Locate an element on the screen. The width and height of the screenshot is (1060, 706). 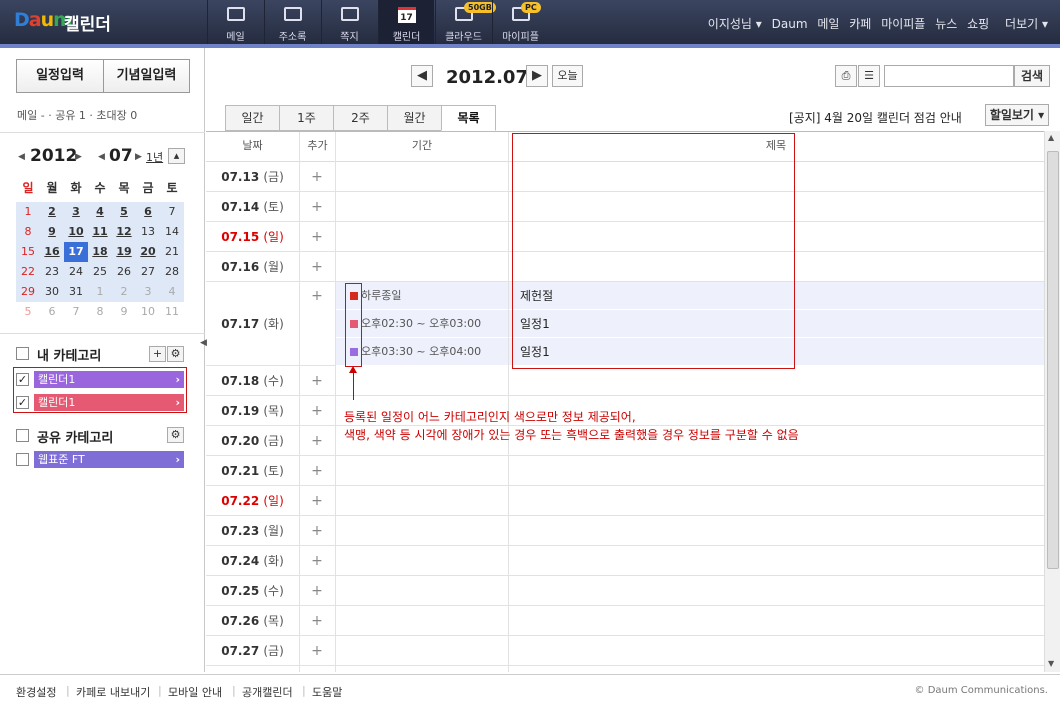
scroll-up-icon: ▲ is located at coordinates (1051, 137).